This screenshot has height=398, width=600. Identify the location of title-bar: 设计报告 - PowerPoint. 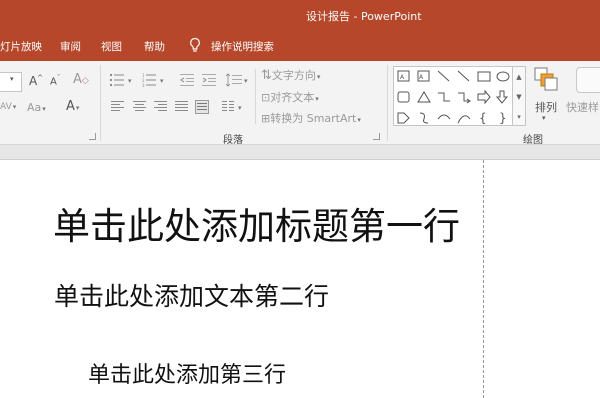
(300, 15).